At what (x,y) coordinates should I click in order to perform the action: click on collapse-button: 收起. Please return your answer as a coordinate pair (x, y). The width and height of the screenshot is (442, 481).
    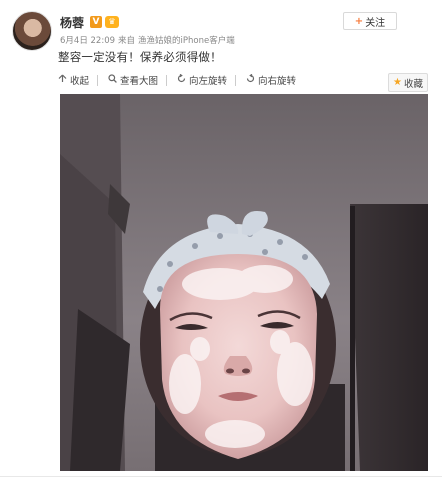
    Looking at the image, I should click on (73, 80).